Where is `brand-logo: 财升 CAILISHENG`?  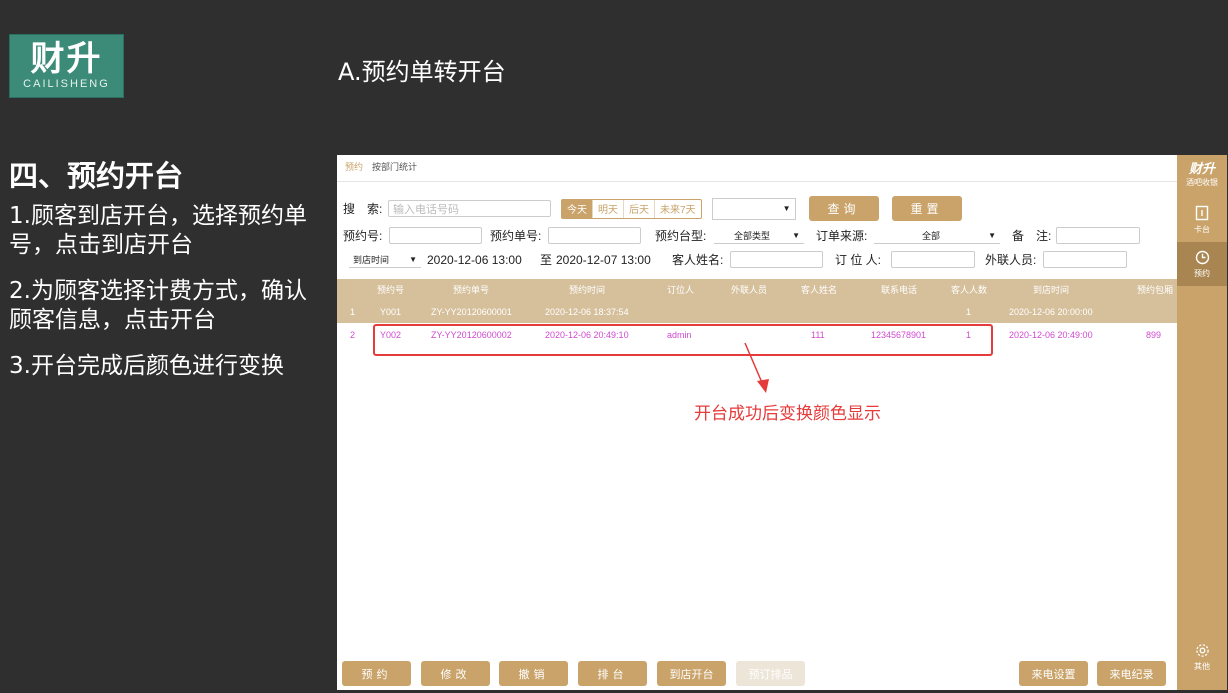 brand-logo: 财升 CAILISHENG is located at coordinates (66, 66).